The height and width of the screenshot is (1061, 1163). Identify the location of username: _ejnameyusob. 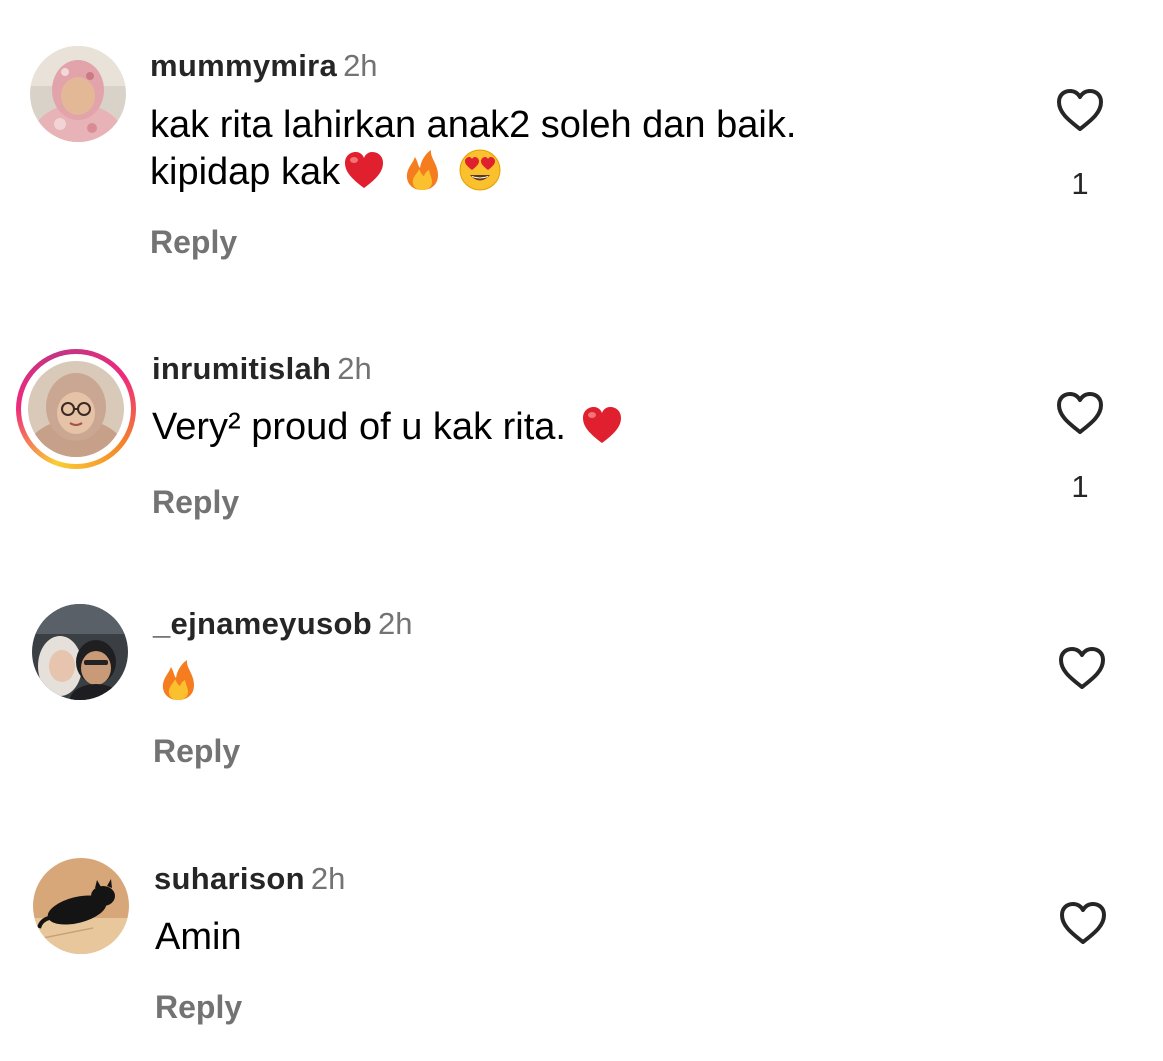
(262, 623).